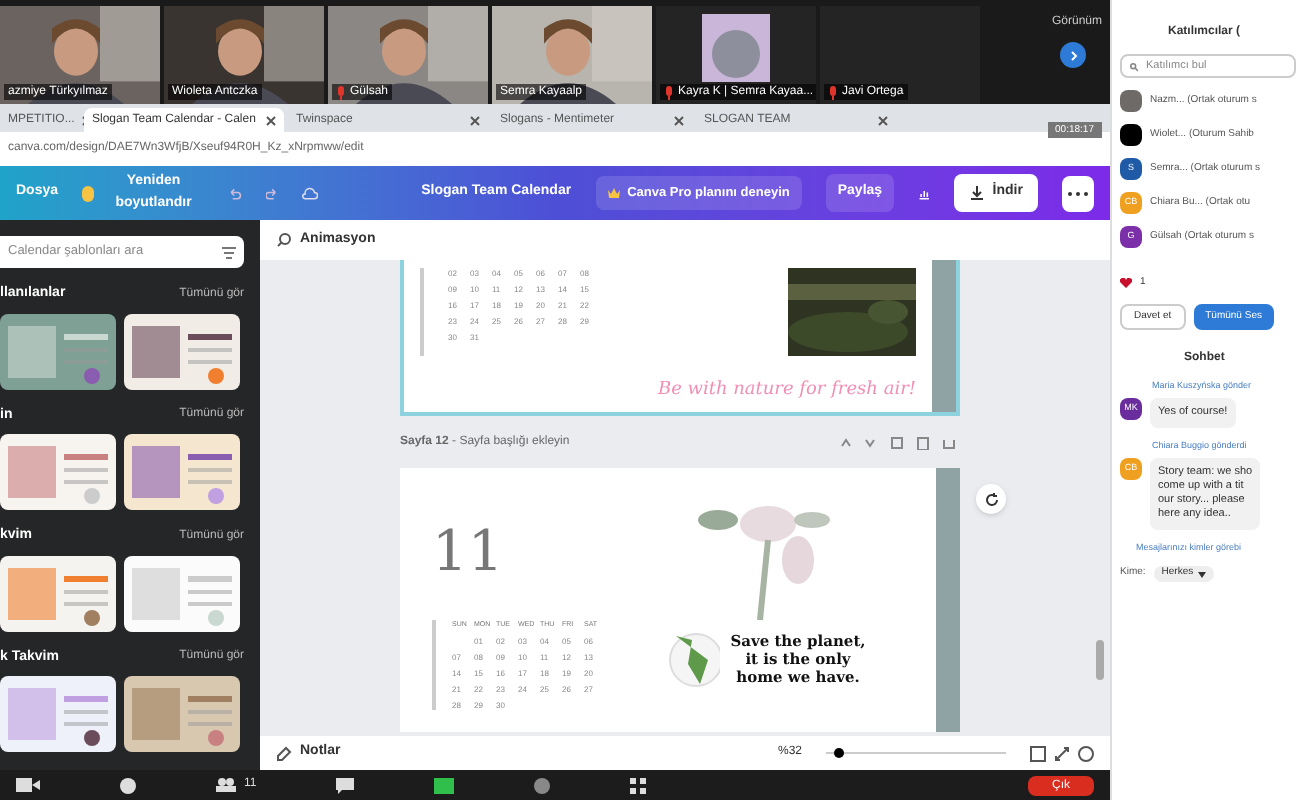 Image resolution: width=1304 pixels, height=800 pixels. I want to click on refresh-button, so click(991, 499).